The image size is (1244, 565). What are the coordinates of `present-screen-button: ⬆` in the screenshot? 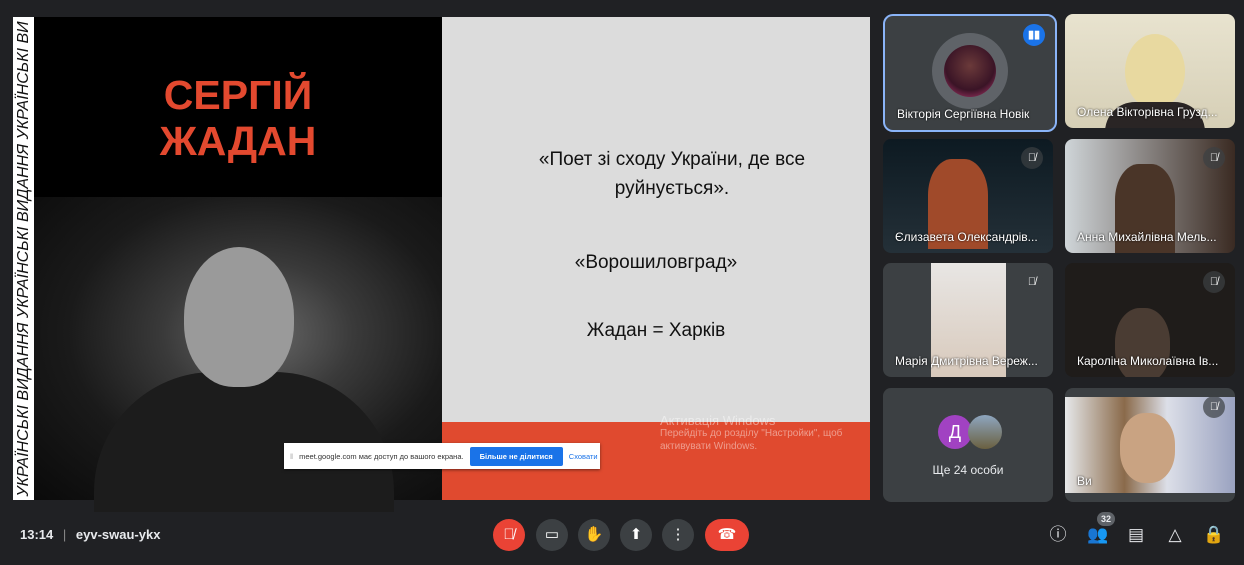 It's located at (636, 535).